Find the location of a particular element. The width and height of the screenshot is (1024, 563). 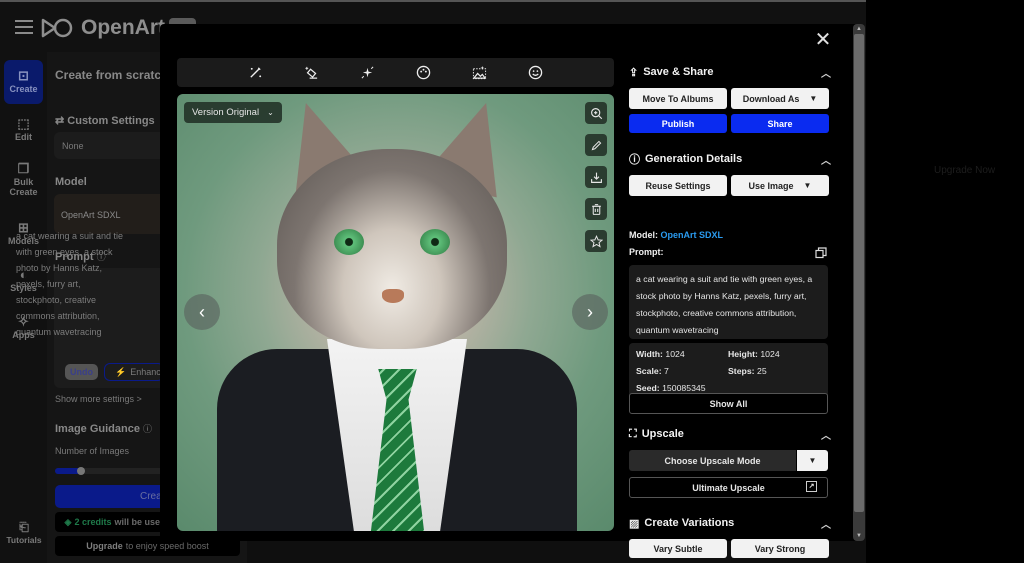

brand-name: OpenArt is located at coordinates (123, 27).